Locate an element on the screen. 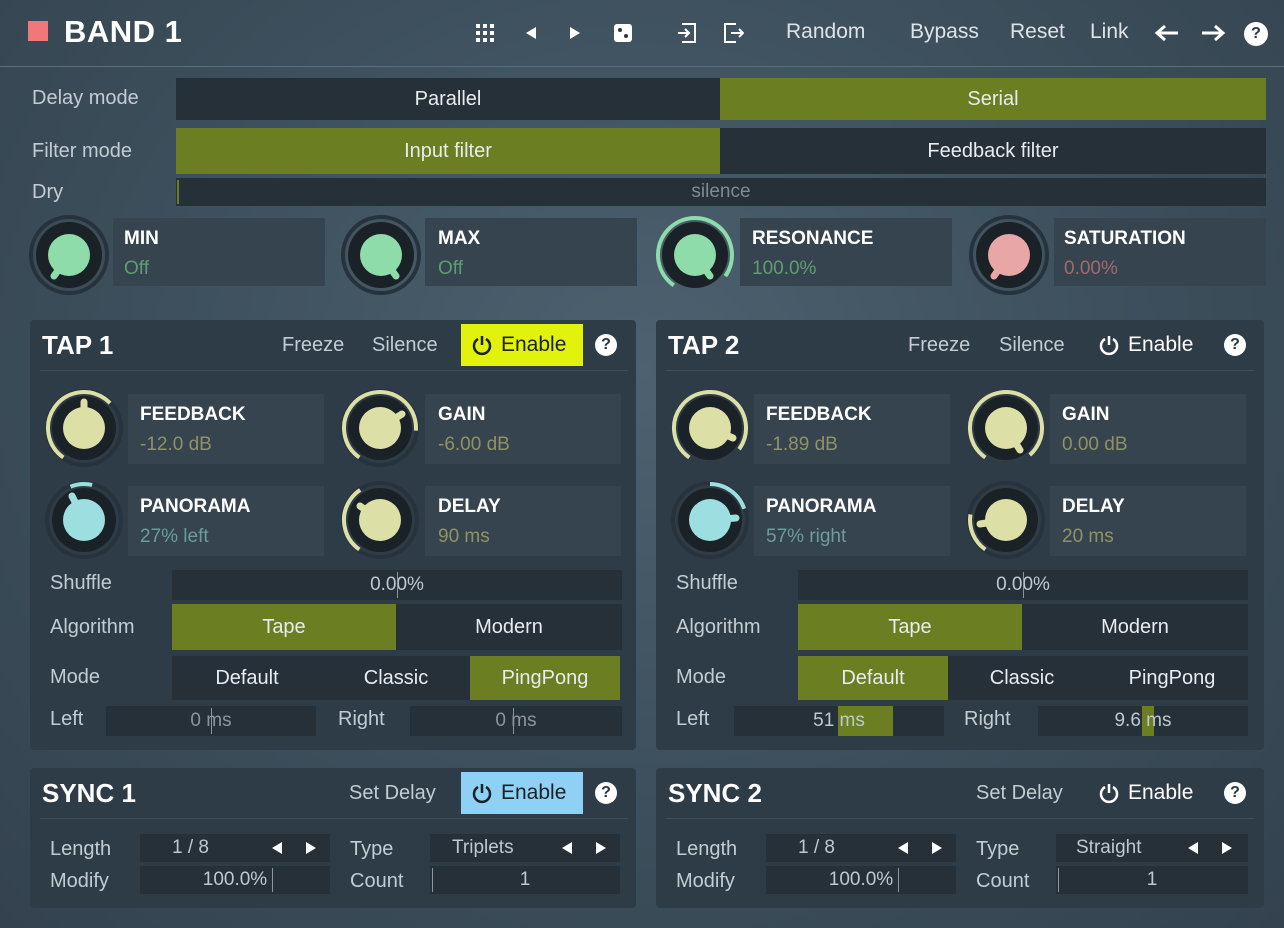  tap2-panorama-knob is located at coordinates (710, 520).